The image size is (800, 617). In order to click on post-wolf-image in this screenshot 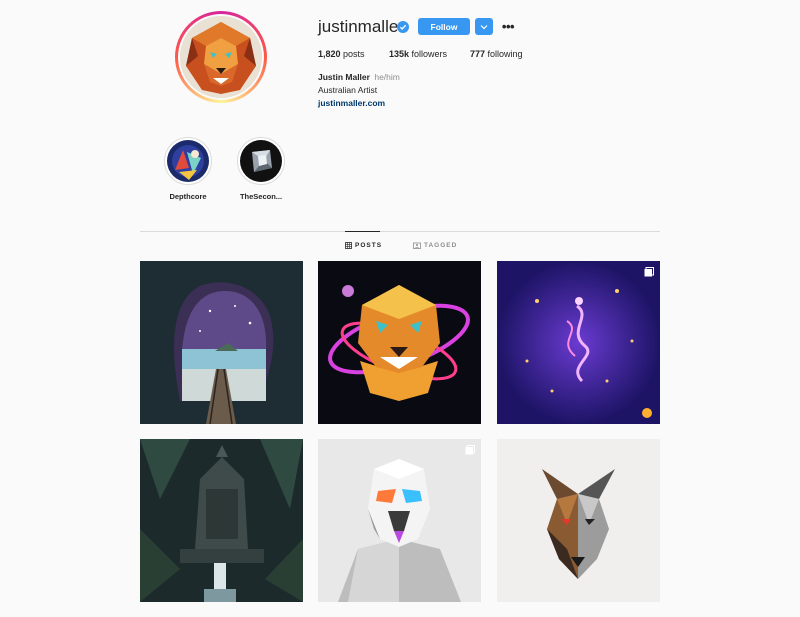, I will do `click(578, 520)`.